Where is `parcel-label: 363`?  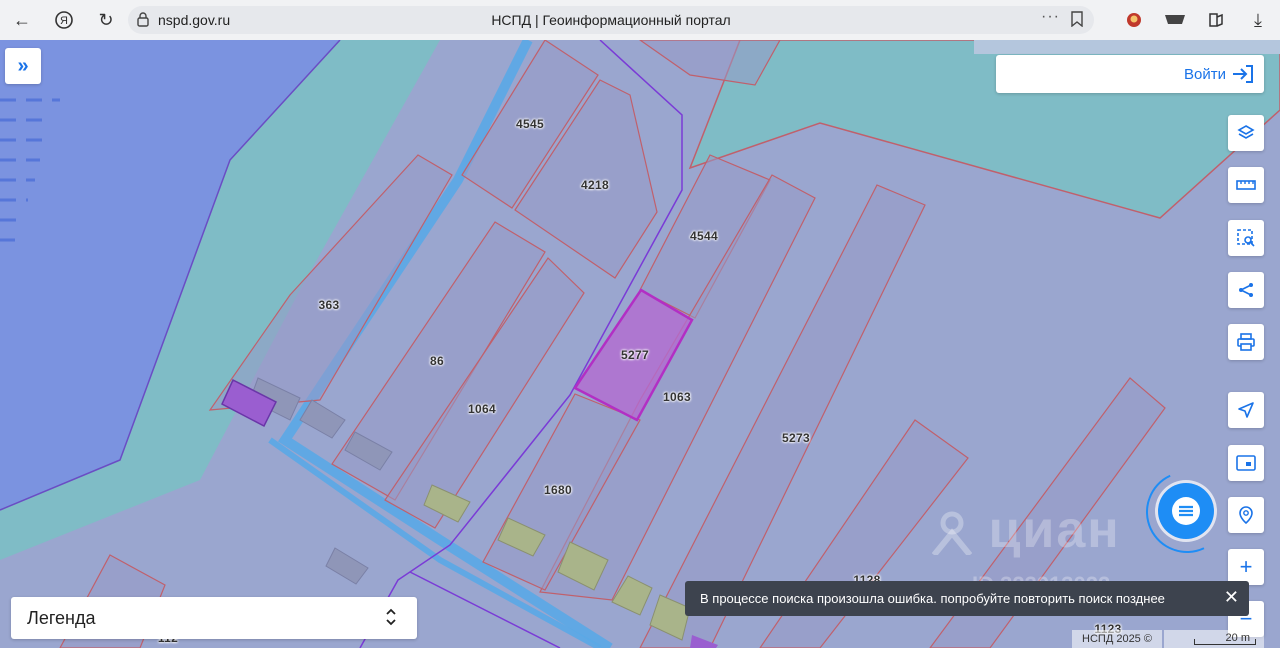 parcel-label: 363 is located at coordinates (329, 305).